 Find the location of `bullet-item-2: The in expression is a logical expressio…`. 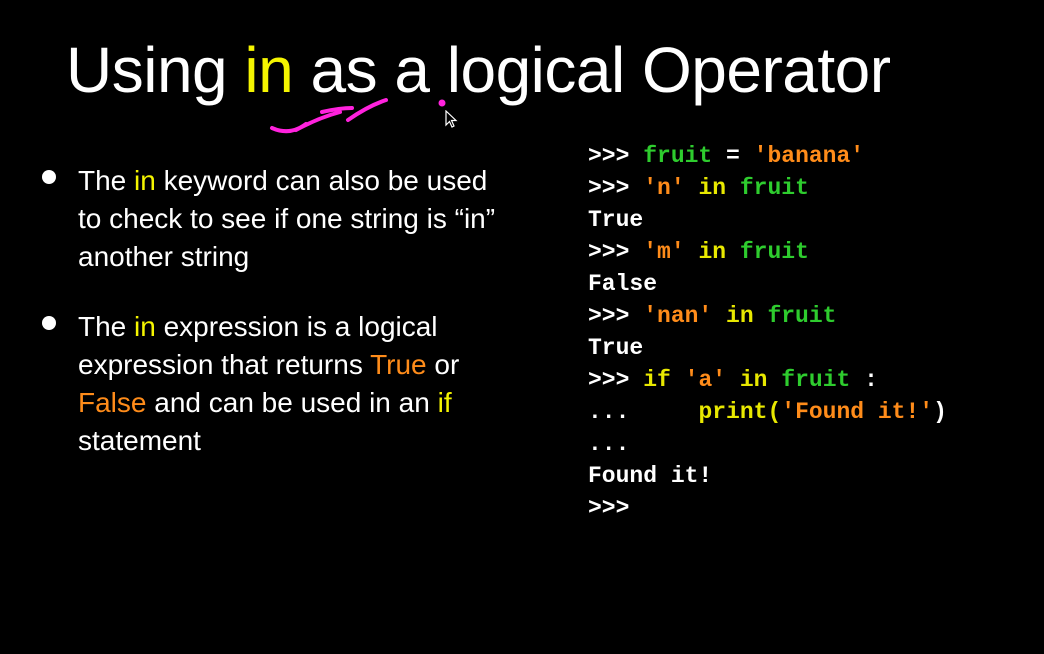

bullet-item-2: The in expression is a logical expressio… is located at coordinates (273, 384).